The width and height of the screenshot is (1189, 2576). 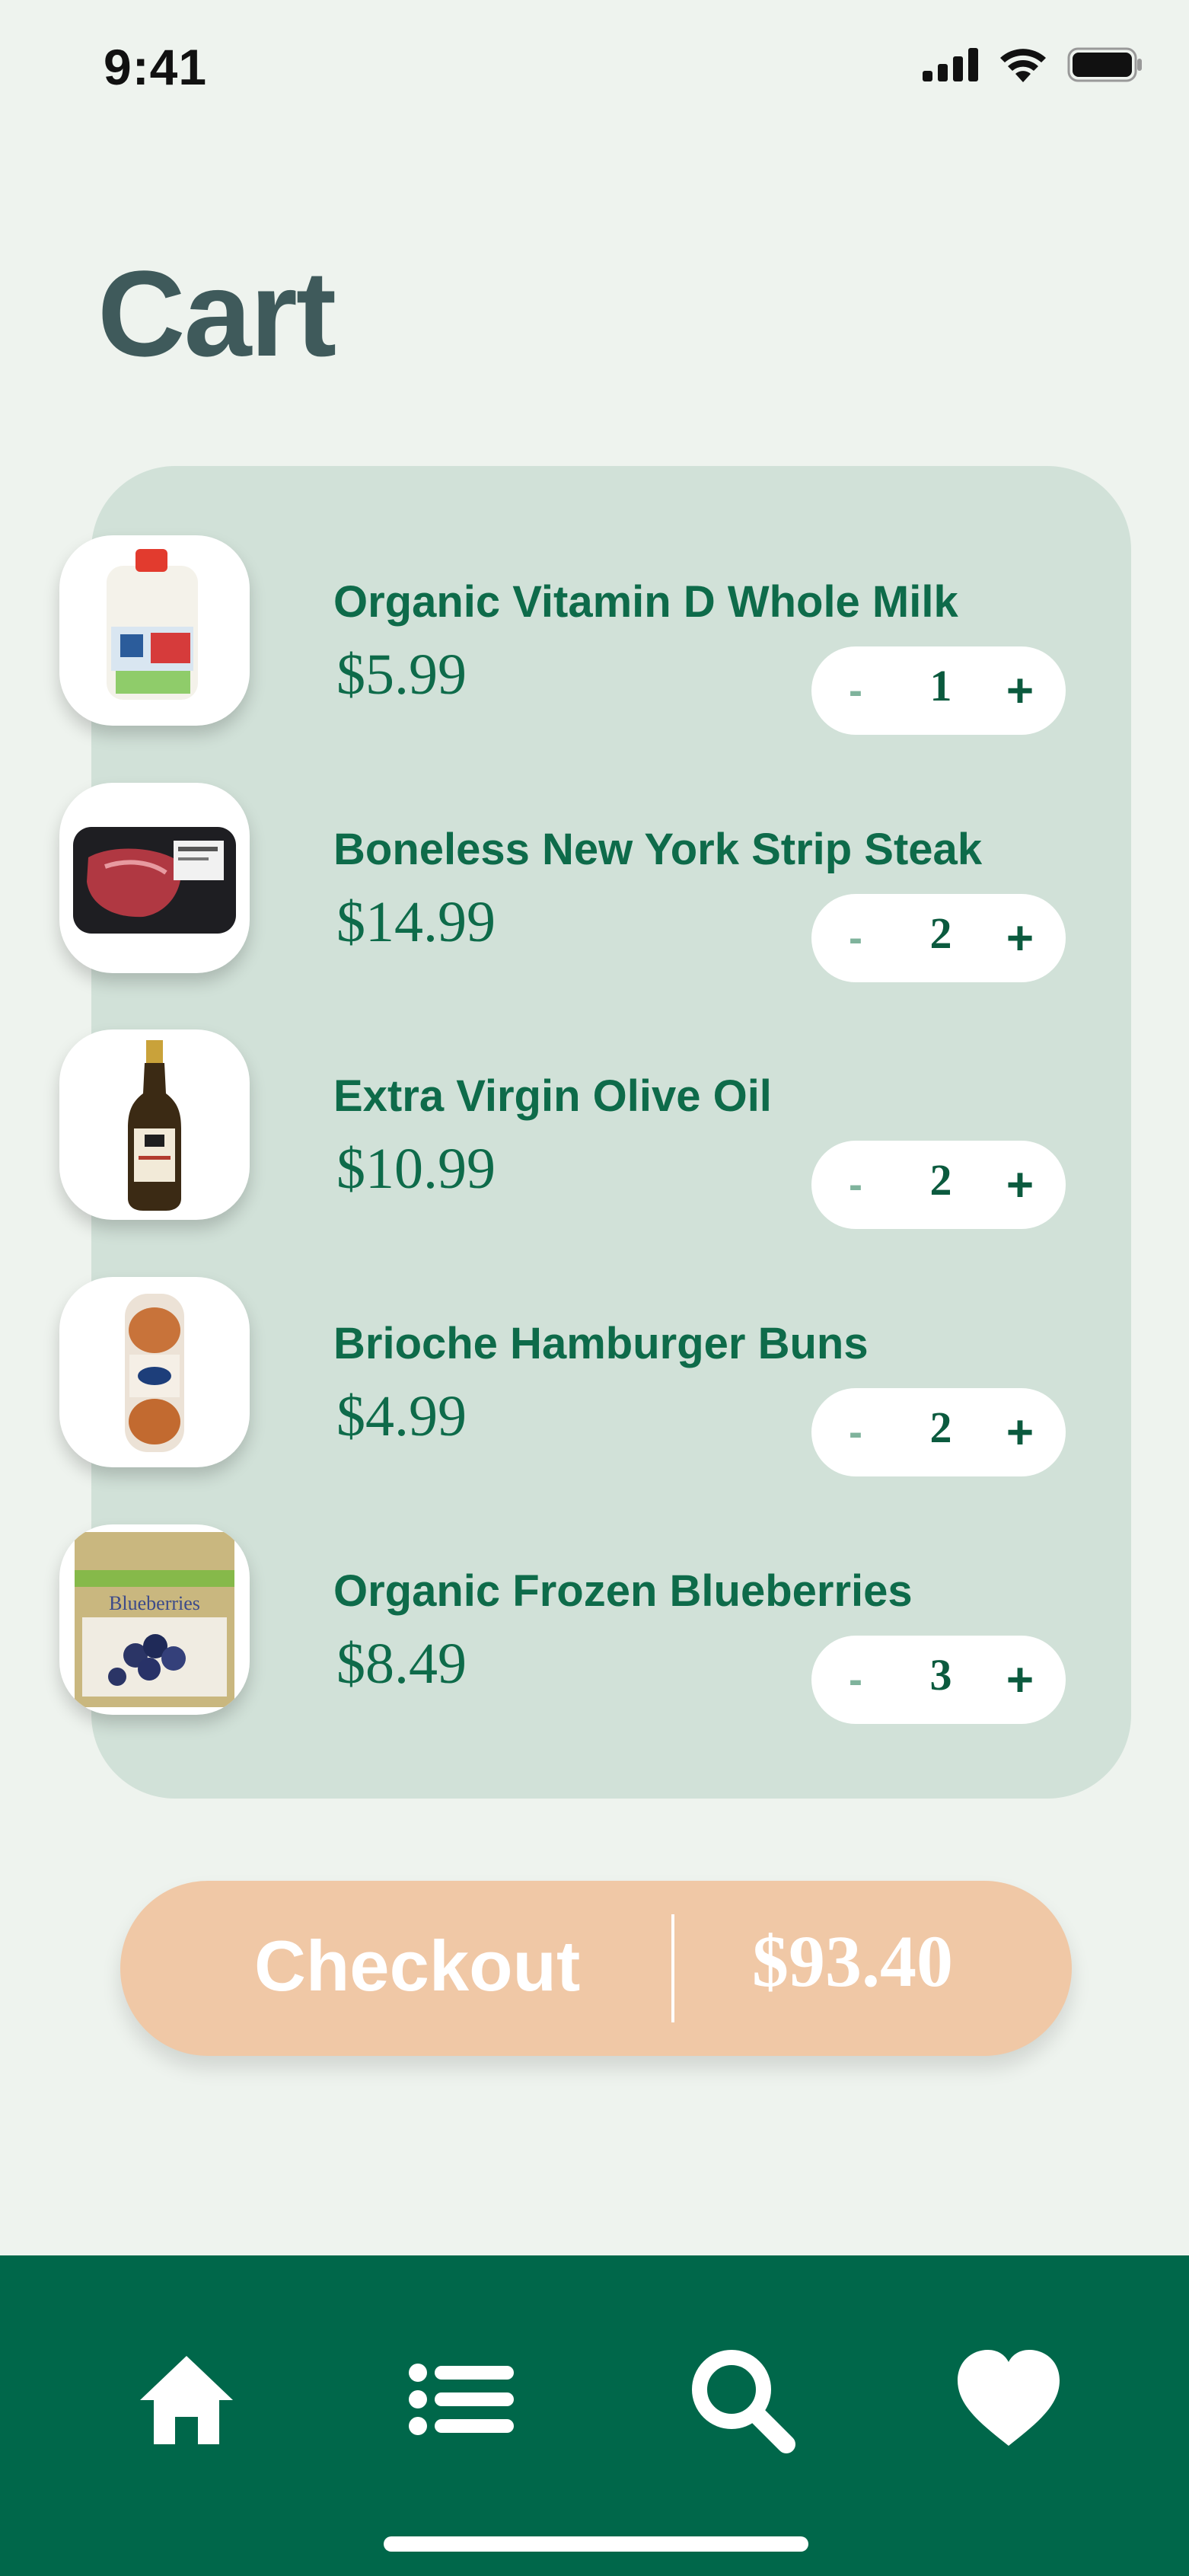 What do you see at coordinates (154, 630) in the screenshot?
I see `milk-jug-image` at bounding box center [154, 630].